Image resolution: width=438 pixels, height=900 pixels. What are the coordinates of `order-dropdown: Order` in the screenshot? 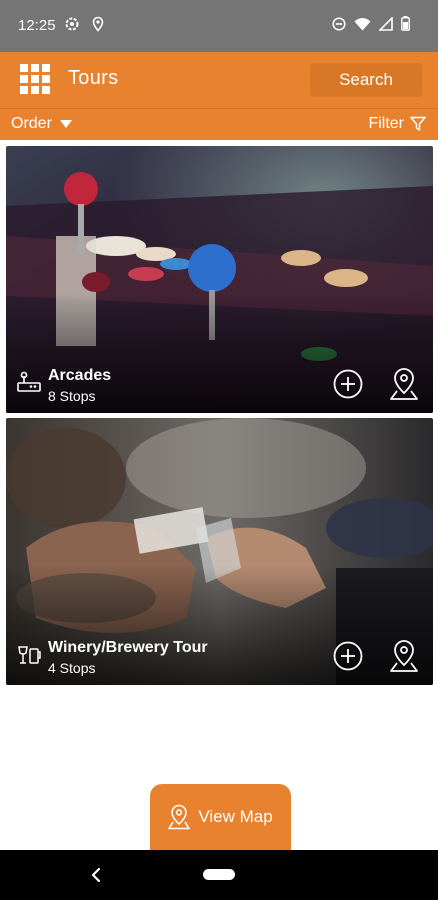 It's located at (41, 124).